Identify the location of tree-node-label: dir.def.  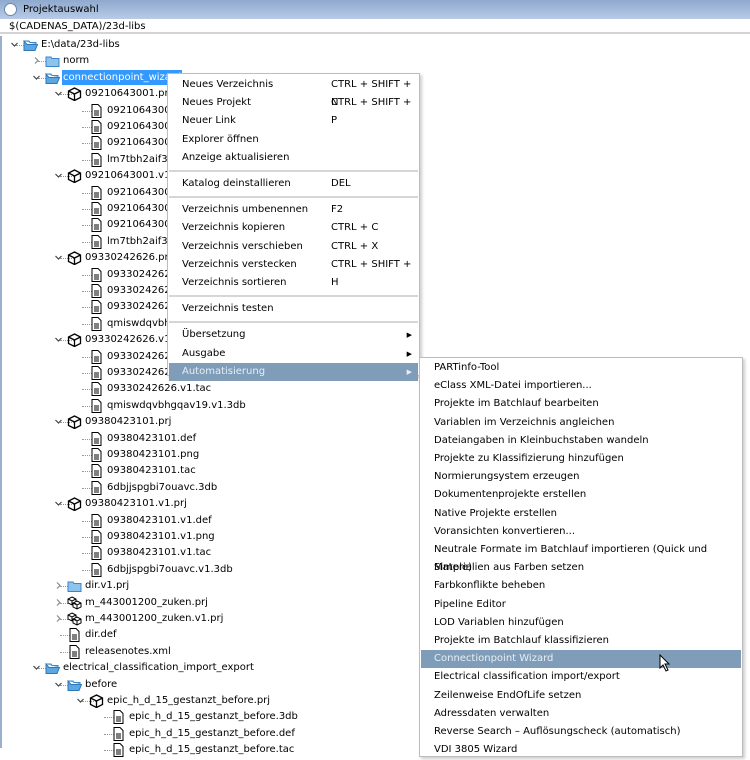
(101, 634).